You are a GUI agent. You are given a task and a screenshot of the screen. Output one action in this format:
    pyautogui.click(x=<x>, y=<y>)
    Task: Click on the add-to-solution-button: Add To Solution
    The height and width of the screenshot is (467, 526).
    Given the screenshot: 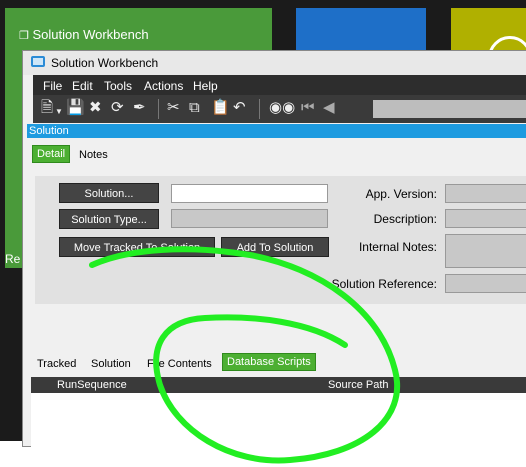 What is the action you would take?
    pyautogui.click(x=275, y=247)
    